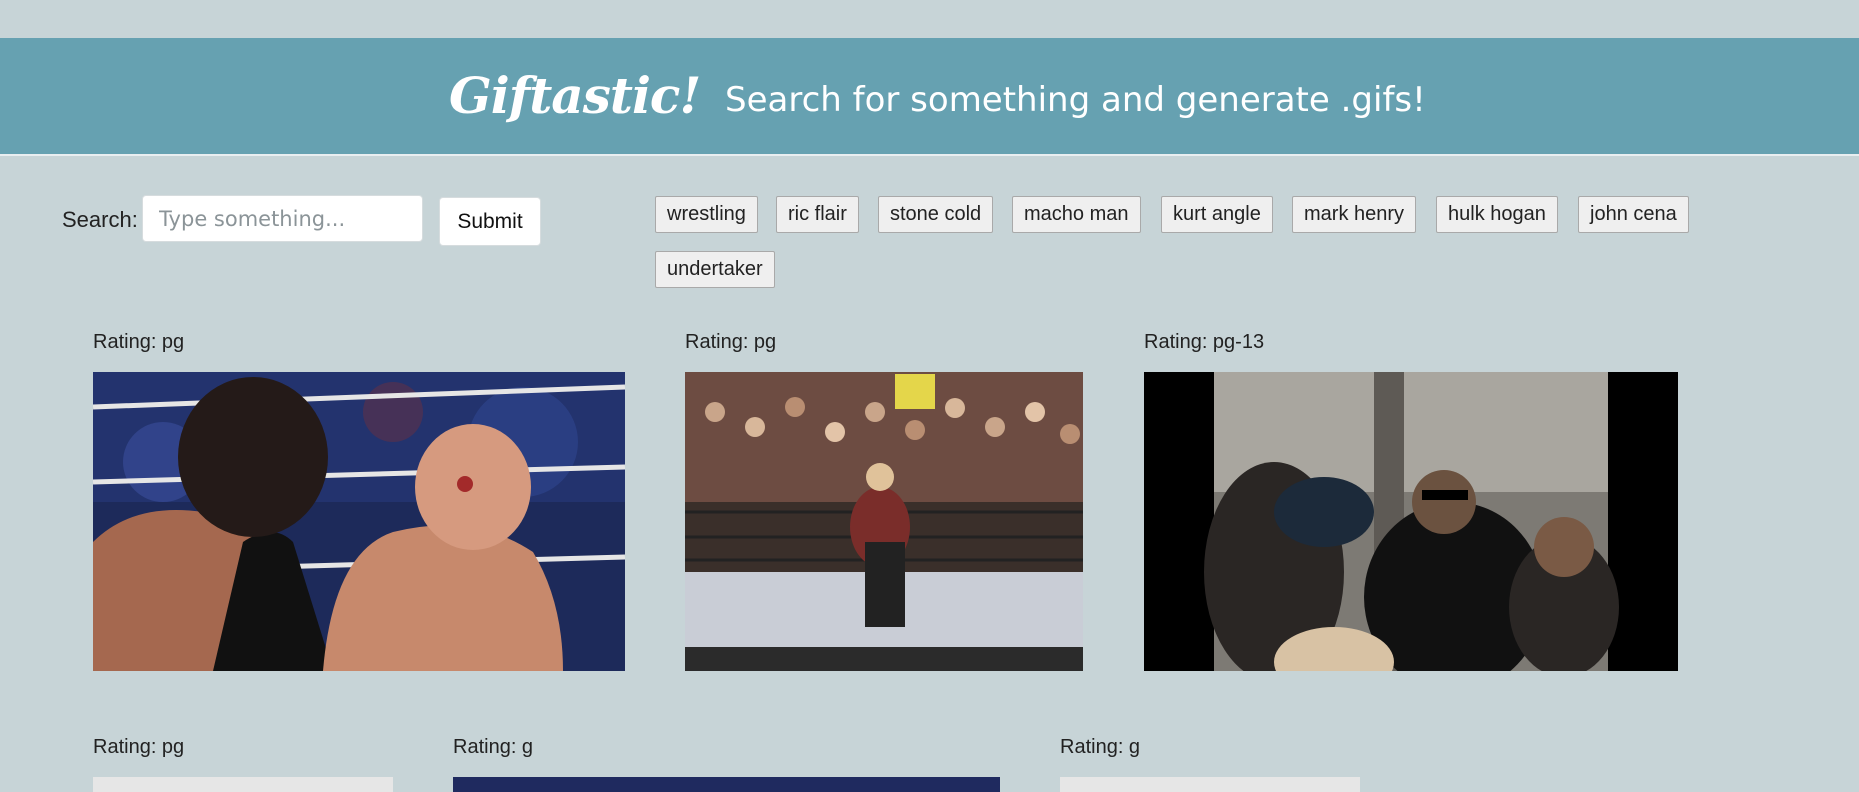 This screenshot has height=792, width=1859. Describe the element at coordinates (1076, 214) in the screenshot. I see `topic-button-macho-man: macho man` at that location.